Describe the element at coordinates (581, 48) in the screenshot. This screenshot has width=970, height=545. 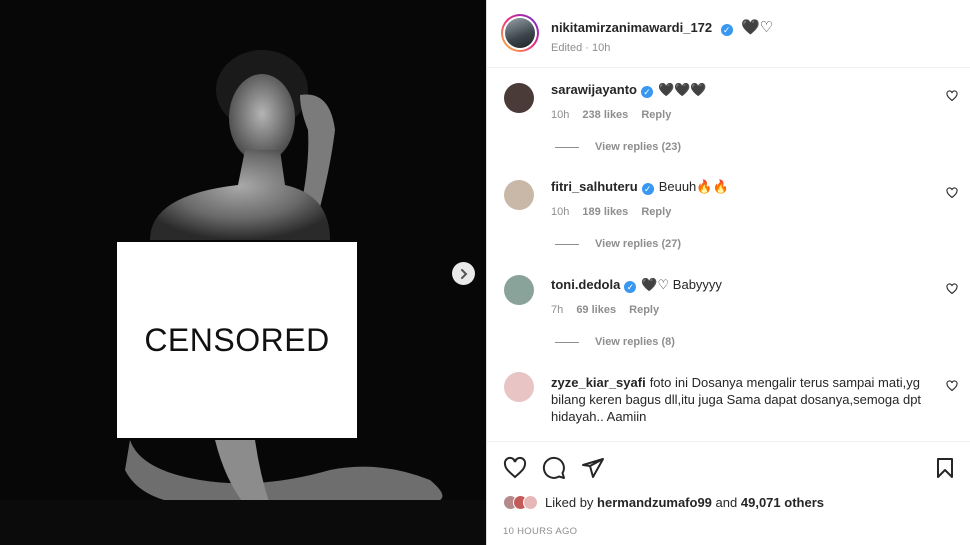
I see `edited-label: Edited · 10h` at that location.